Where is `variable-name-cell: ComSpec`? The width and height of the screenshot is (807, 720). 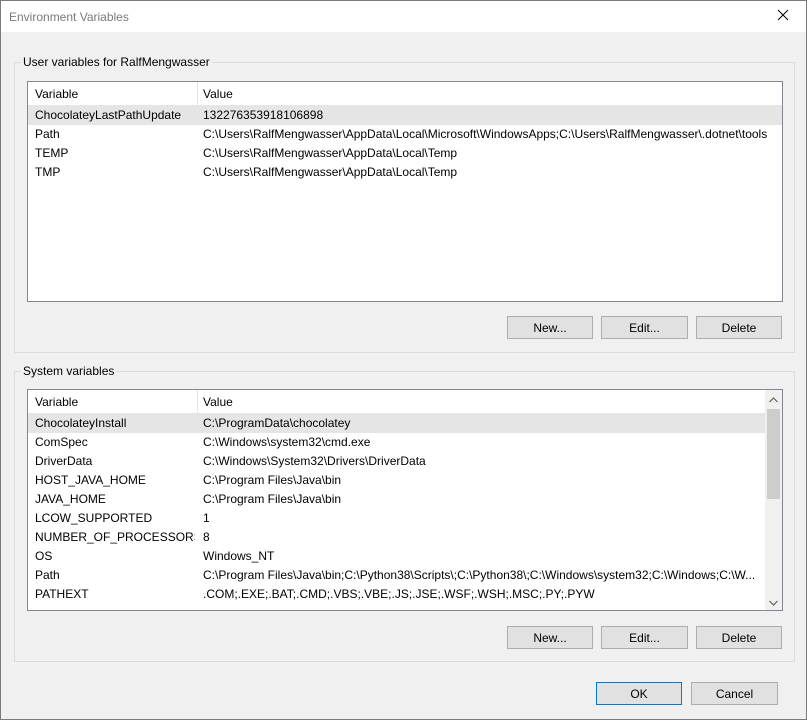 variable-name-cell: ComSpec is located at coordinates (61, 442).